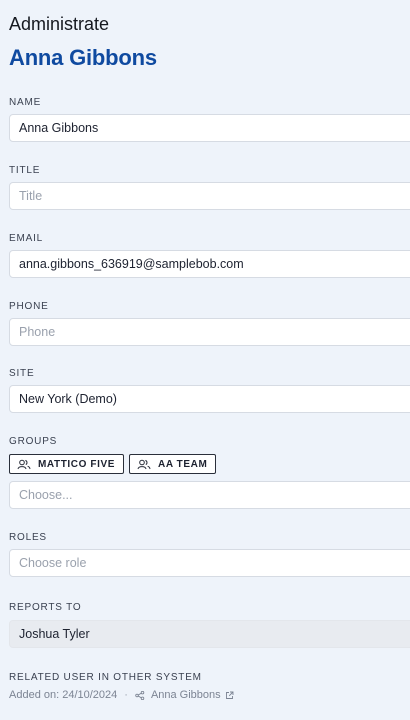 The width and height of the screenshot is (410, 720). Describe the element at coordinates (63, 695) in the screenshot. I see `added-on-text: Added on: 24/10/2024` at that location.